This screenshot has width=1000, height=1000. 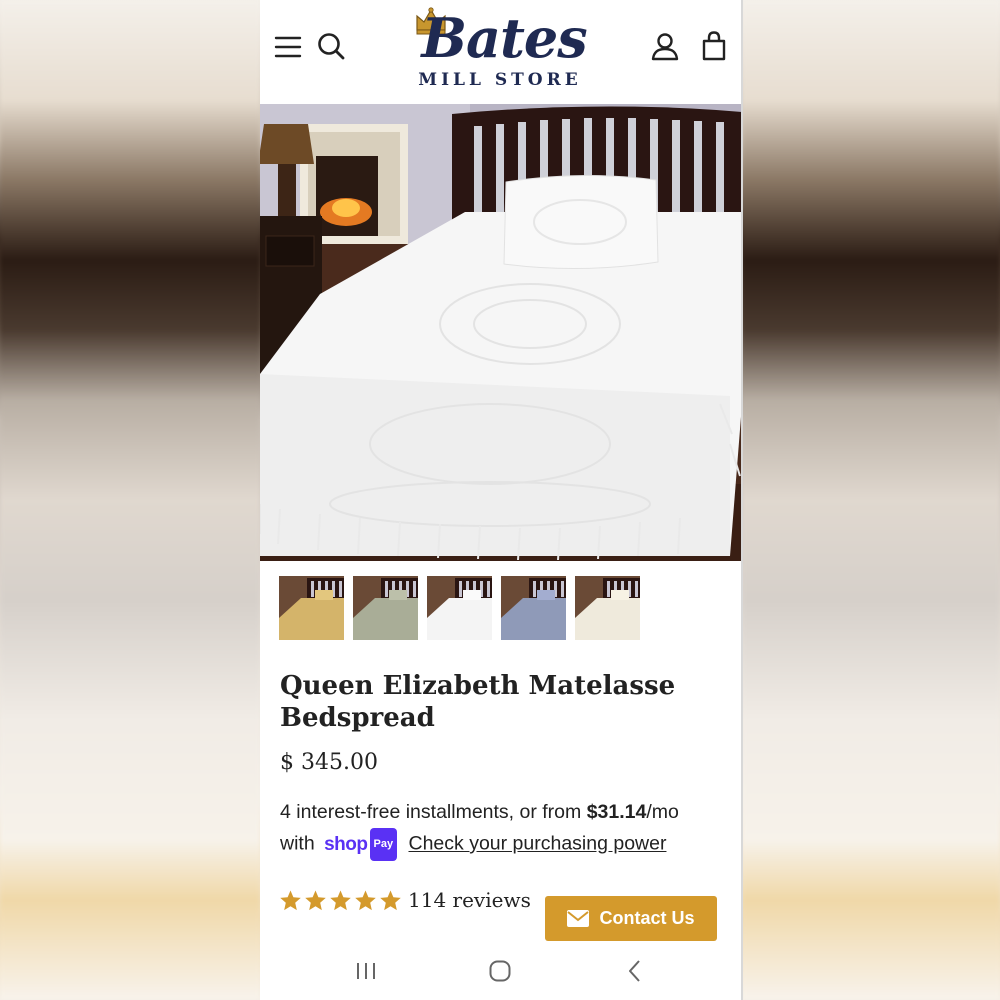 I want to click on brand-logo: Bates MILL STORE, so click(x=500, y=50).